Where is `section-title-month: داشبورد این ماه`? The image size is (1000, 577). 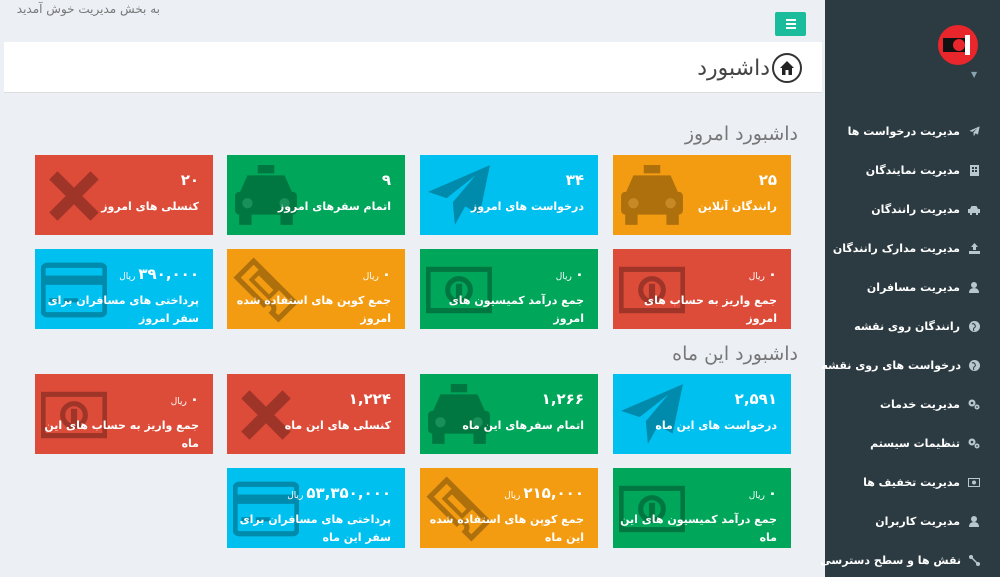 section-title-month: داشبورد این ماه is located at coordinates (735, 354).